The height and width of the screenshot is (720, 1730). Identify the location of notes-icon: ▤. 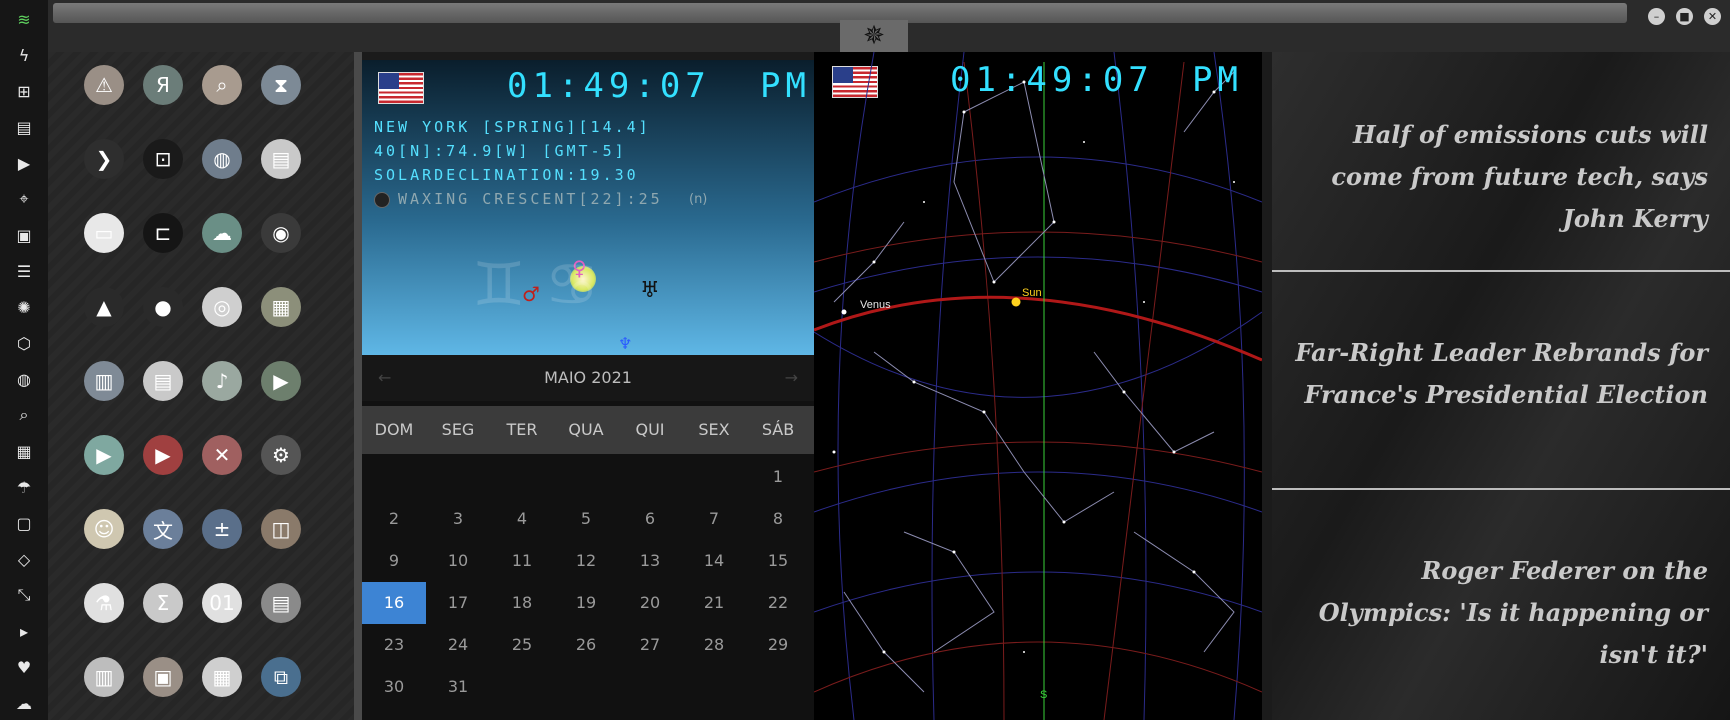
(163, 381).